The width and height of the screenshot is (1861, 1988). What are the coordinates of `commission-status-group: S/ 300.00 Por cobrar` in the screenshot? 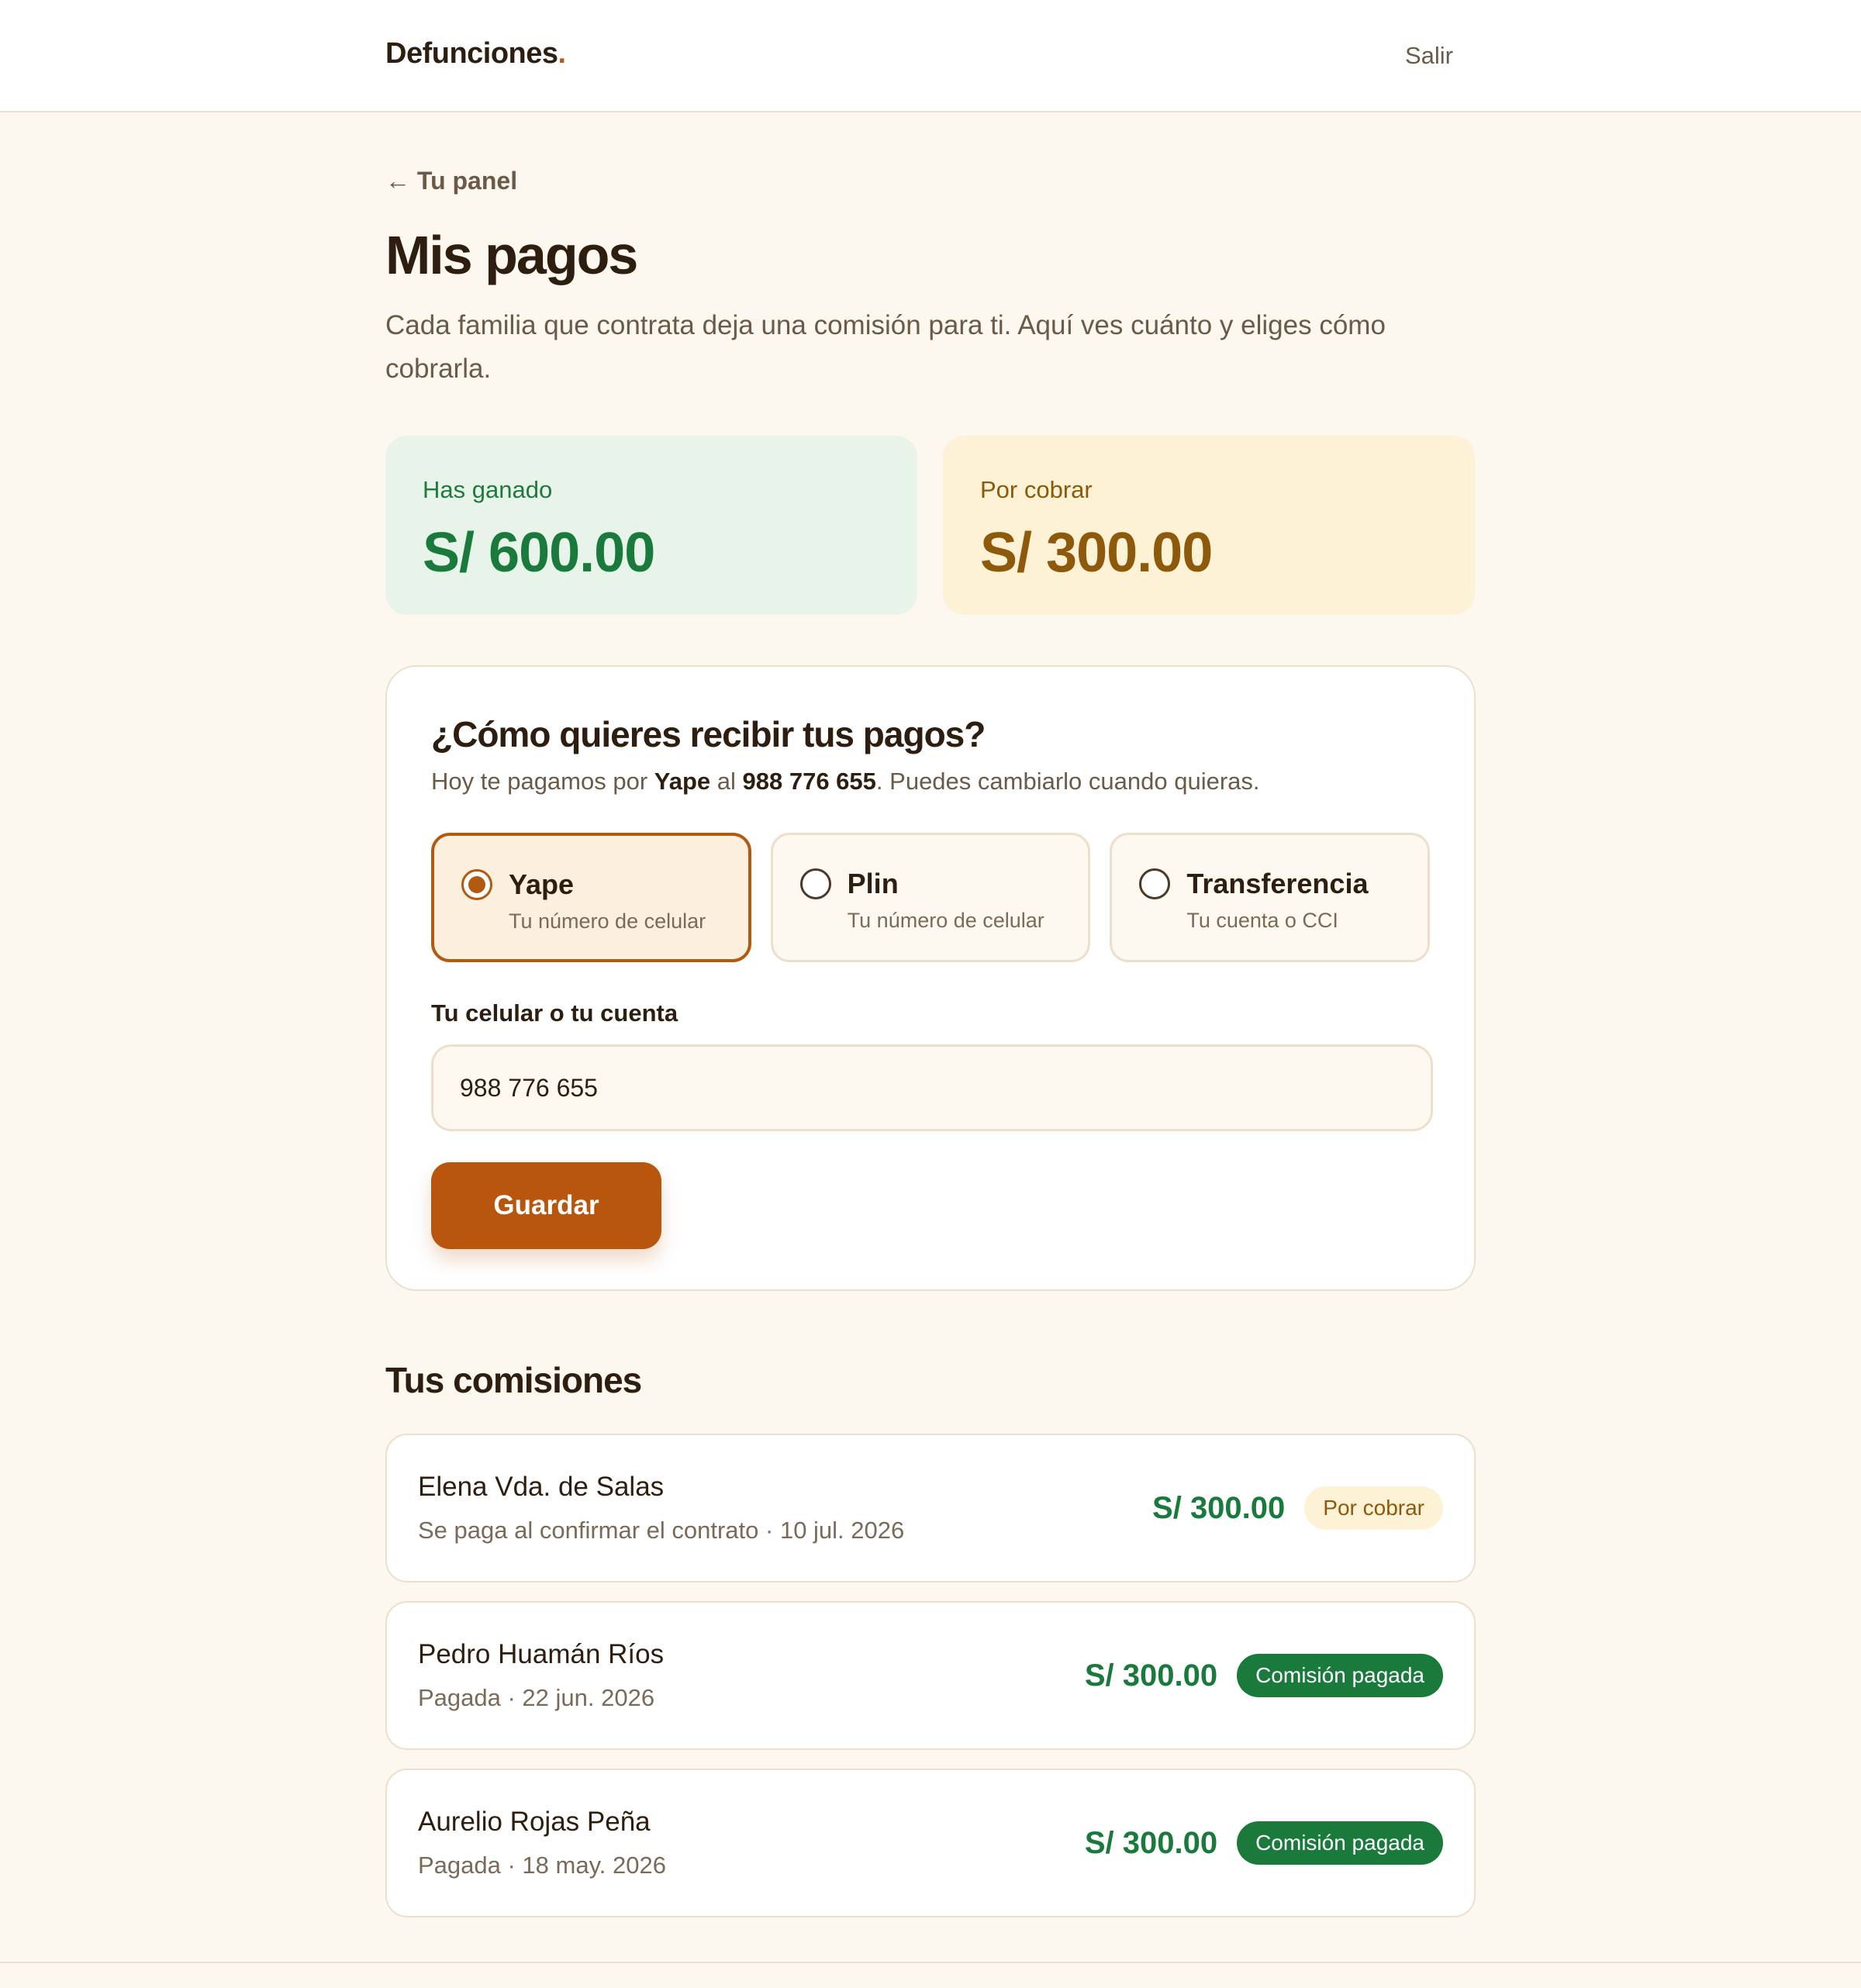 It's located at (1297, 1508).